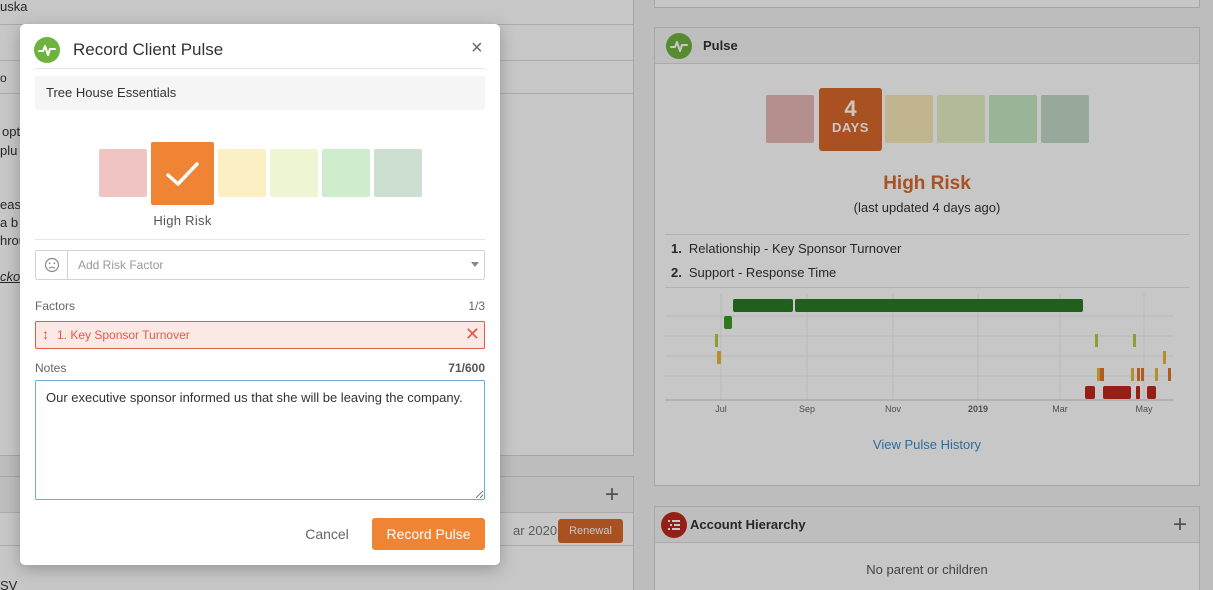 The height and width of the screenshot is (590, 1213). What do you see at coordinates (45, 334) in the screenshot?
I see `reorder-icon: ↕` at bounding box center [45, 334].